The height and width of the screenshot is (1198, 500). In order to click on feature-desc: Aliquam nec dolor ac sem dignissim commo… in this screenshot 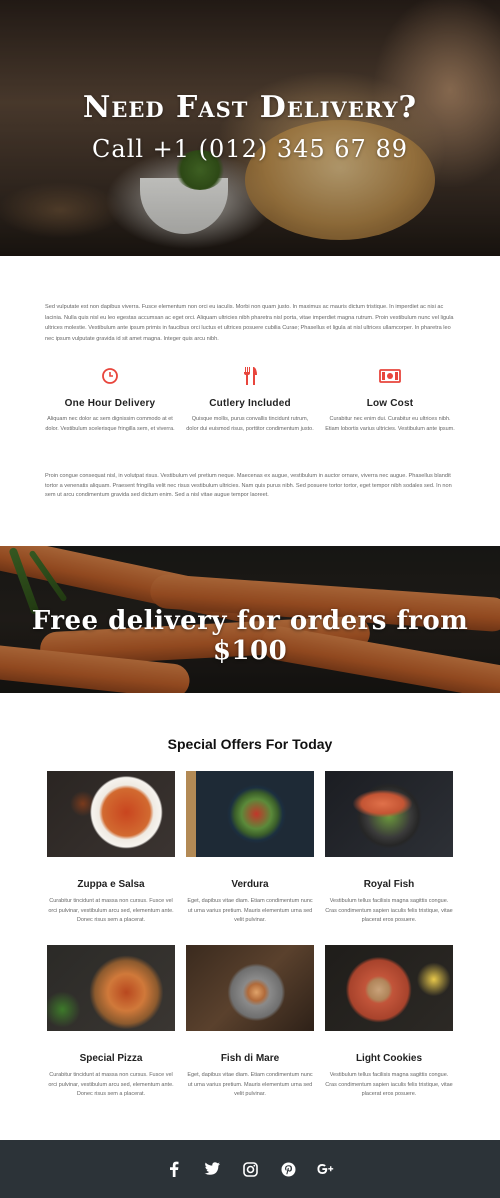, I will do `click(110, 424)`.